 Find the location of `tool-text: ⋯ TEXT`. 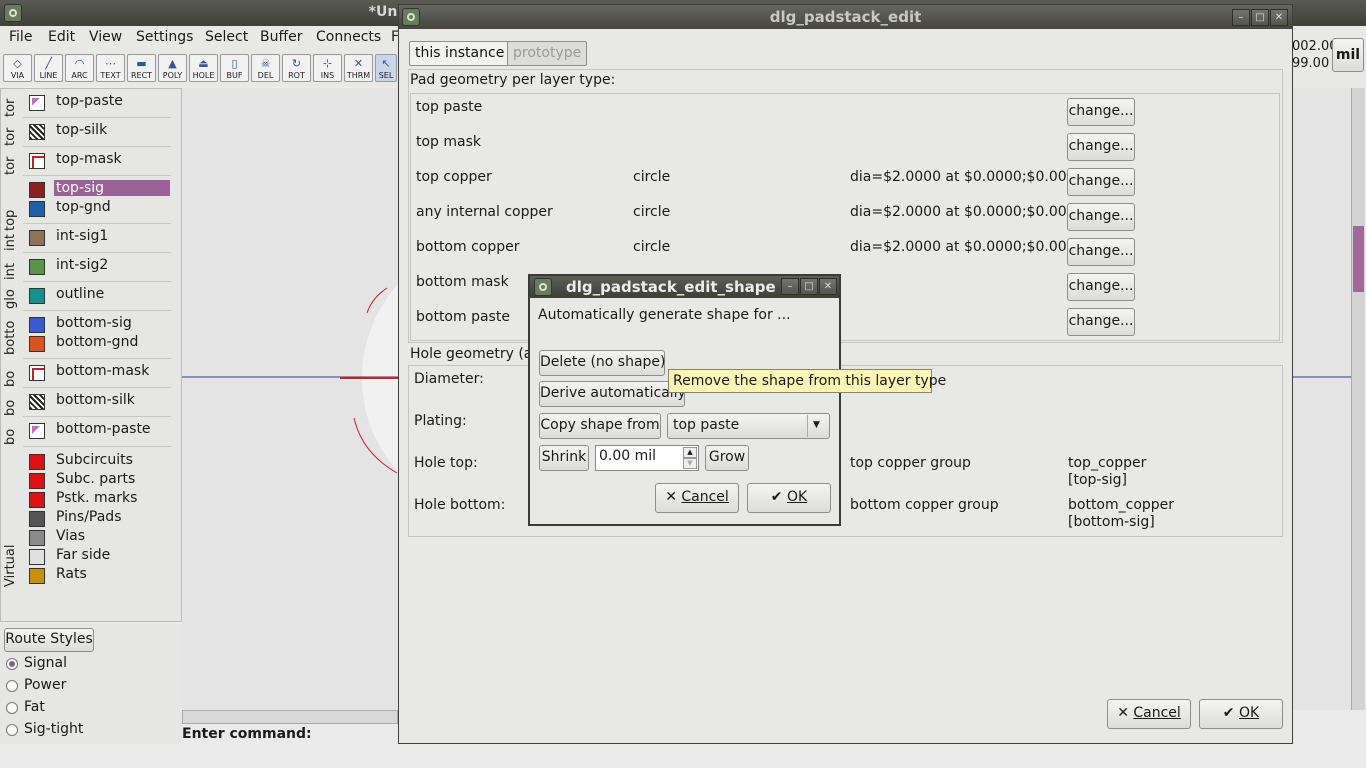

tool-text: ⋯ TEXT is located at coordinates (110, 68).